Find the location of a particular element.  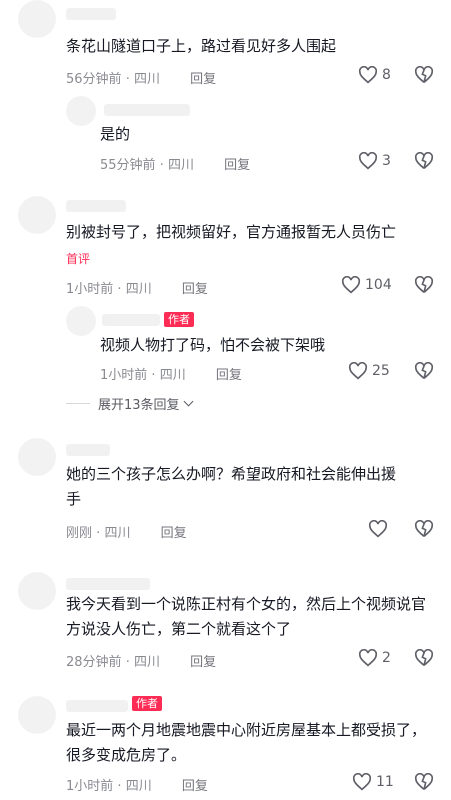

like-count: 8 is located at coordinates (386, 75).